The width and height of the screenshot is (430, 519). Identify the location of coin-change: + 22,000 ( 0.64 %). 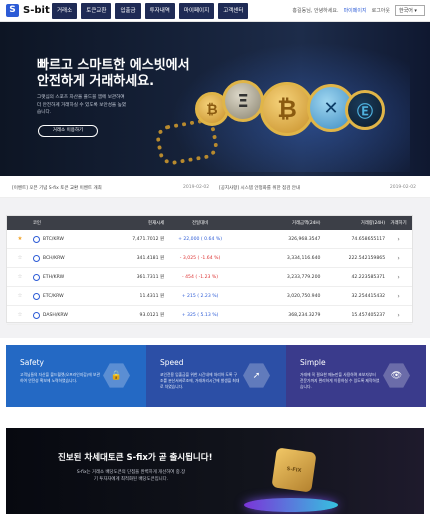
(200, 239).